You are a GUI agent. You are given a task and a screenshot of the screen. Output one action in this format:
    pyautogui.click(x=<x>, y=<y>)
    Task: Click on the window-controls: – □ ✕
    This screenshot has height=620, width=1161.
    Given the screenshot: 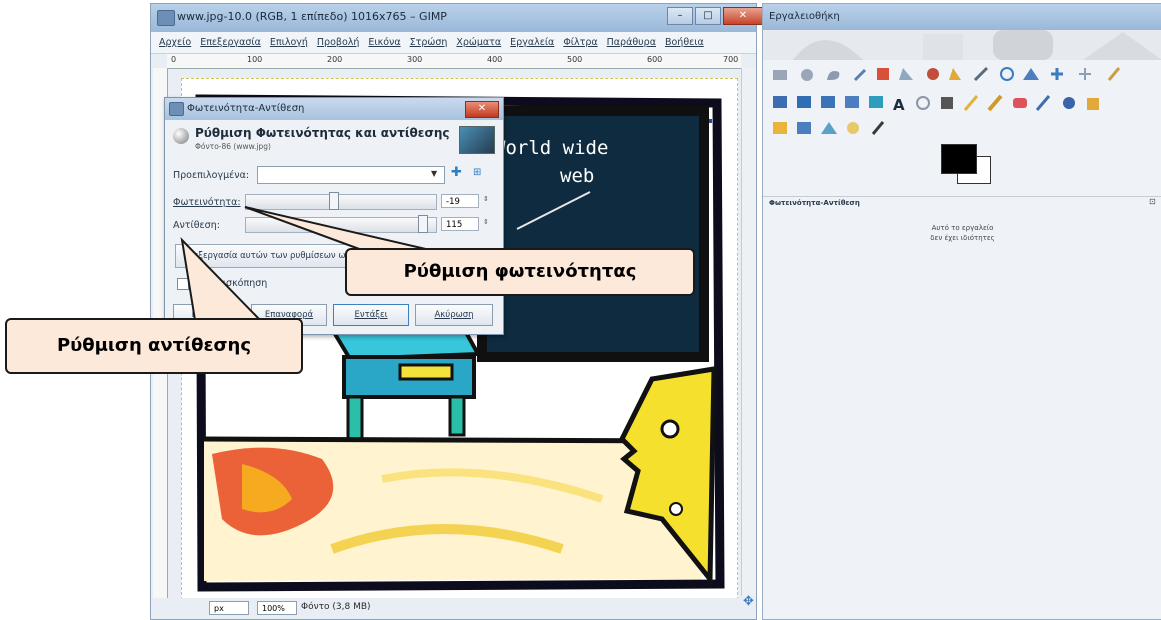 What is the action you would take?
    pyautogui.click(x=715, y=16)
    